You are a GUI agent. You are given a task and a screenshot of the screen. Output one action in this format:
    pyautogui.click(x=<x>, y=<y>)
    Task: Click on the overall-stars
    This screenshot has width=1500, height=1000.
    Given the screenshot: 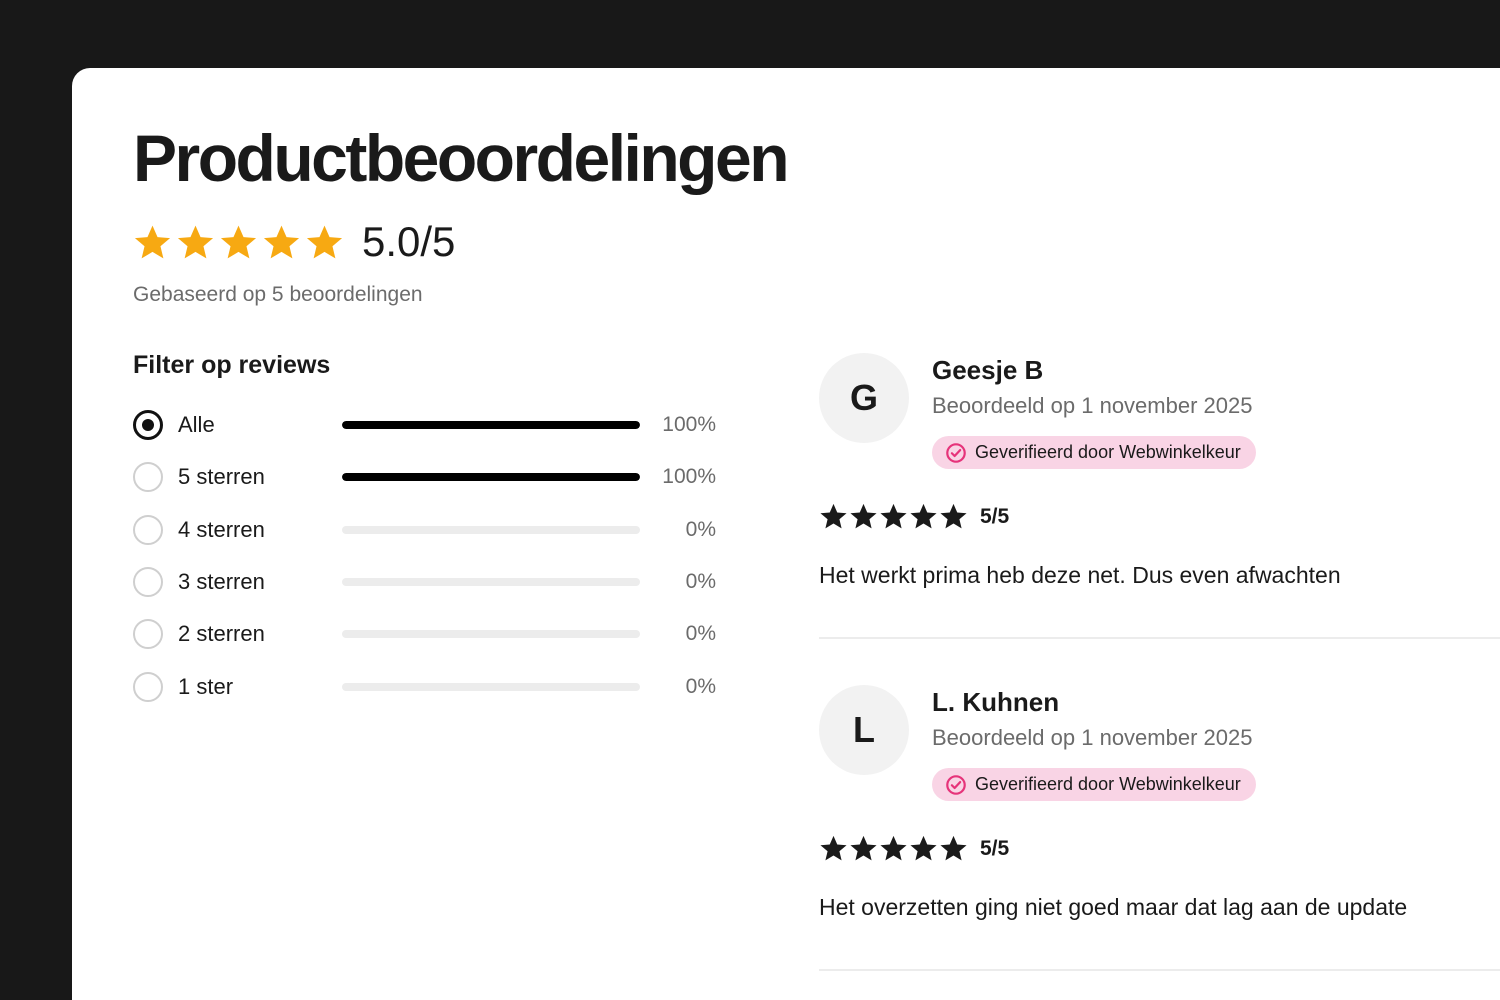 What is the action you would take?
    pyautogui.click(x=238, y=242)
    